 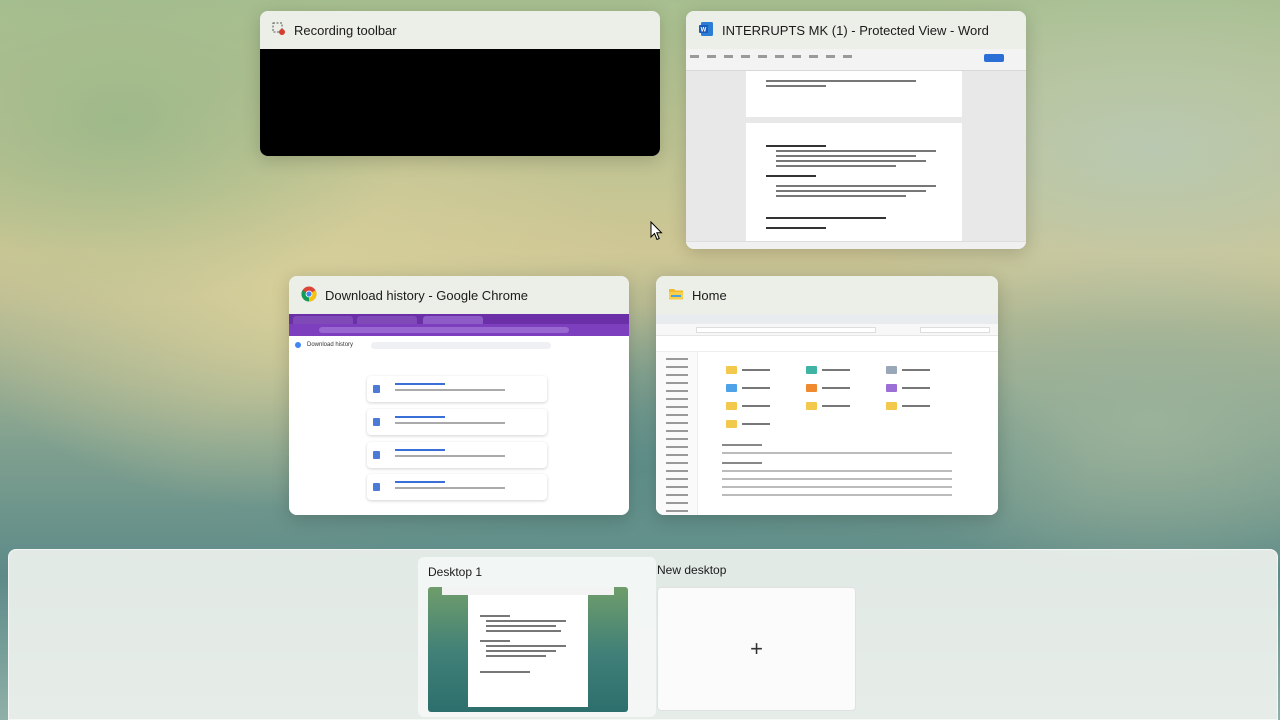 What do you see at coordinates (827, 414) in the screenshot?
I see `file-explorer-preview` at bounding box center [827, 414].